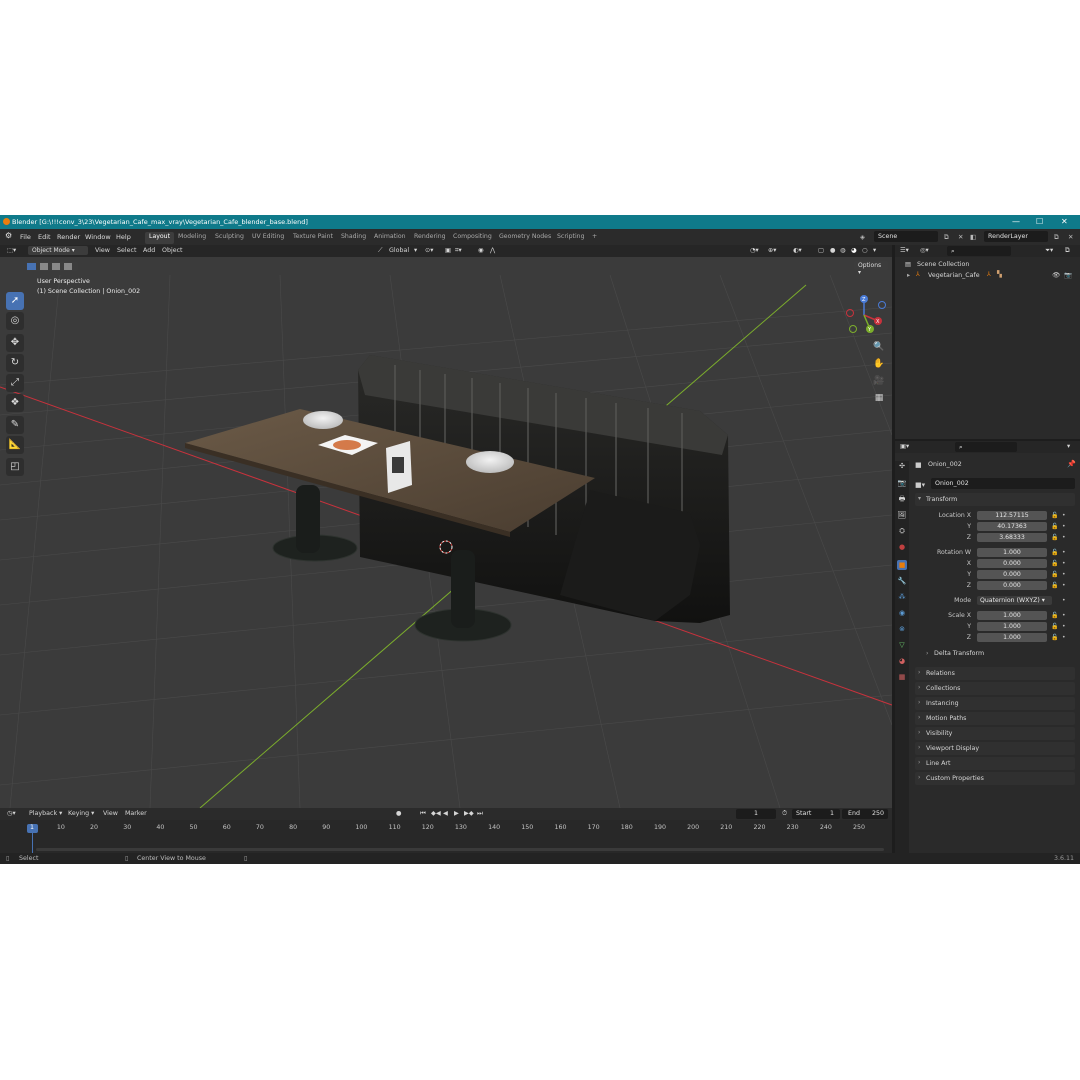  I want to click on material-shading-icon: ◍, so click(843, 250).